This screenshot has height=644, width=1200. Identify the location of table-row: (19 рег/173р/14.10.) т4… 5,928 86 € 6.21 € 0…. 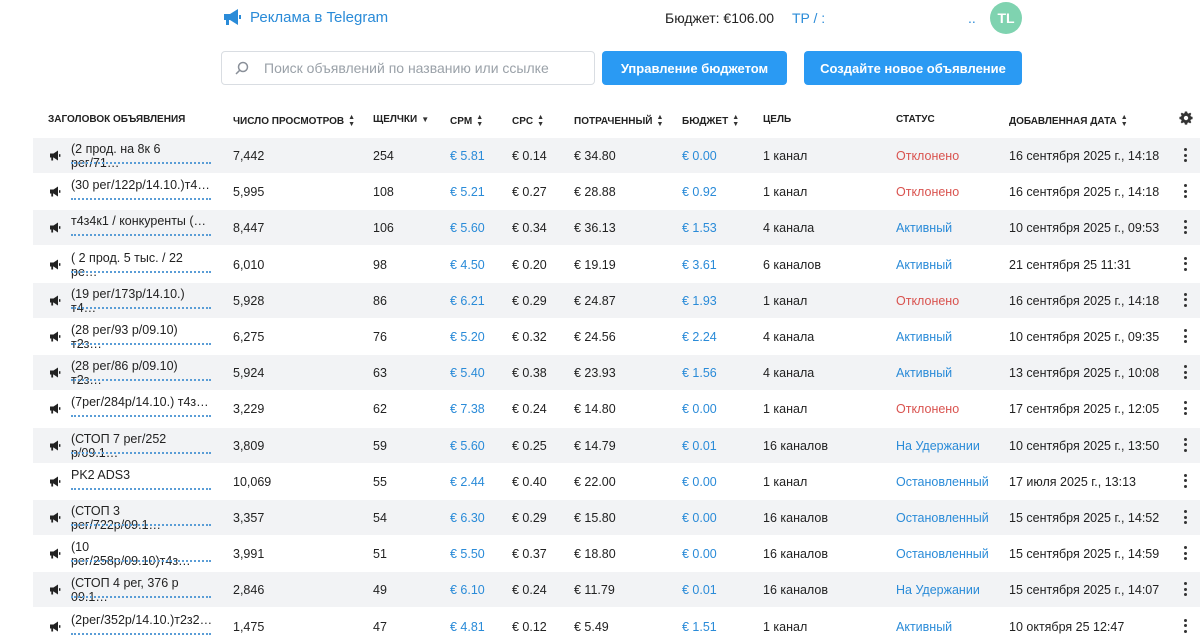
(616, 300).